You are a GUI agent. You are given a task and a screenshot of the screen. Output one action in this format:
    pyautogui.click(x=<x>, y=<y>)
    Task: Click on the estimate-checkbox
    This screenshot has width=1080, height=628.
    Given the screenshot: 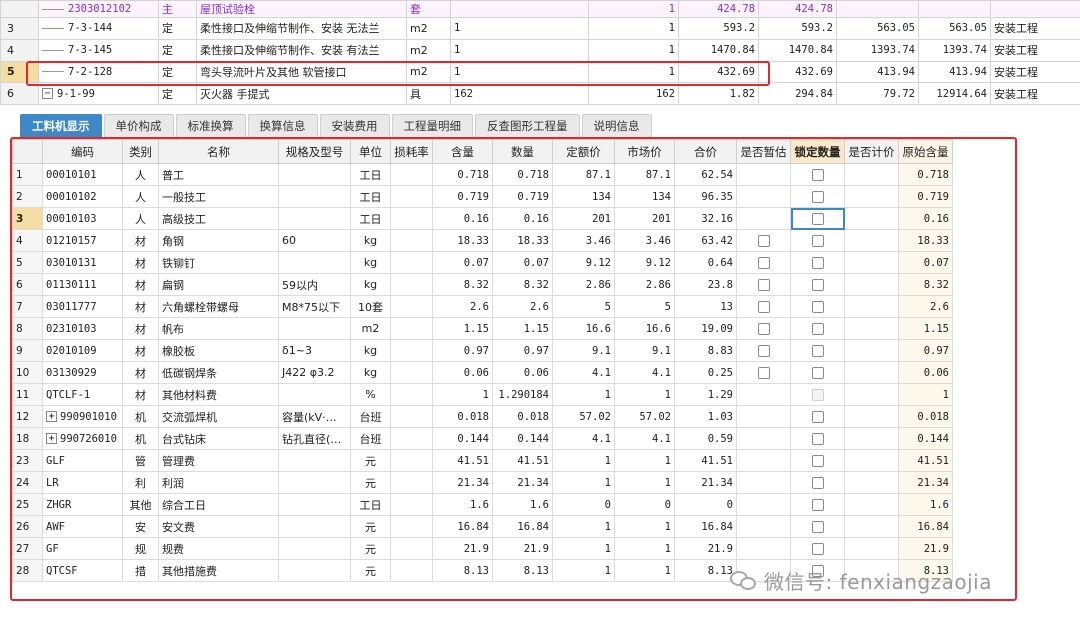 What is the action you would take?
    pyautogui.click(x=763, y=373)
    